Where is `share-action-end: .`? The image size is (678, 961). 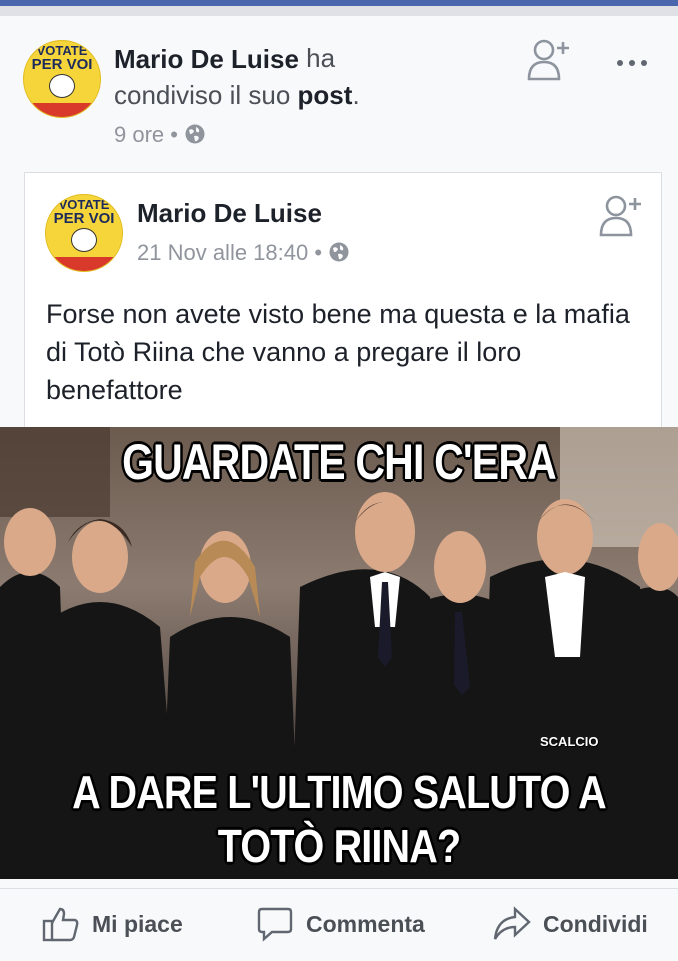 share-action-end: . is located at coordinates (356, 95).